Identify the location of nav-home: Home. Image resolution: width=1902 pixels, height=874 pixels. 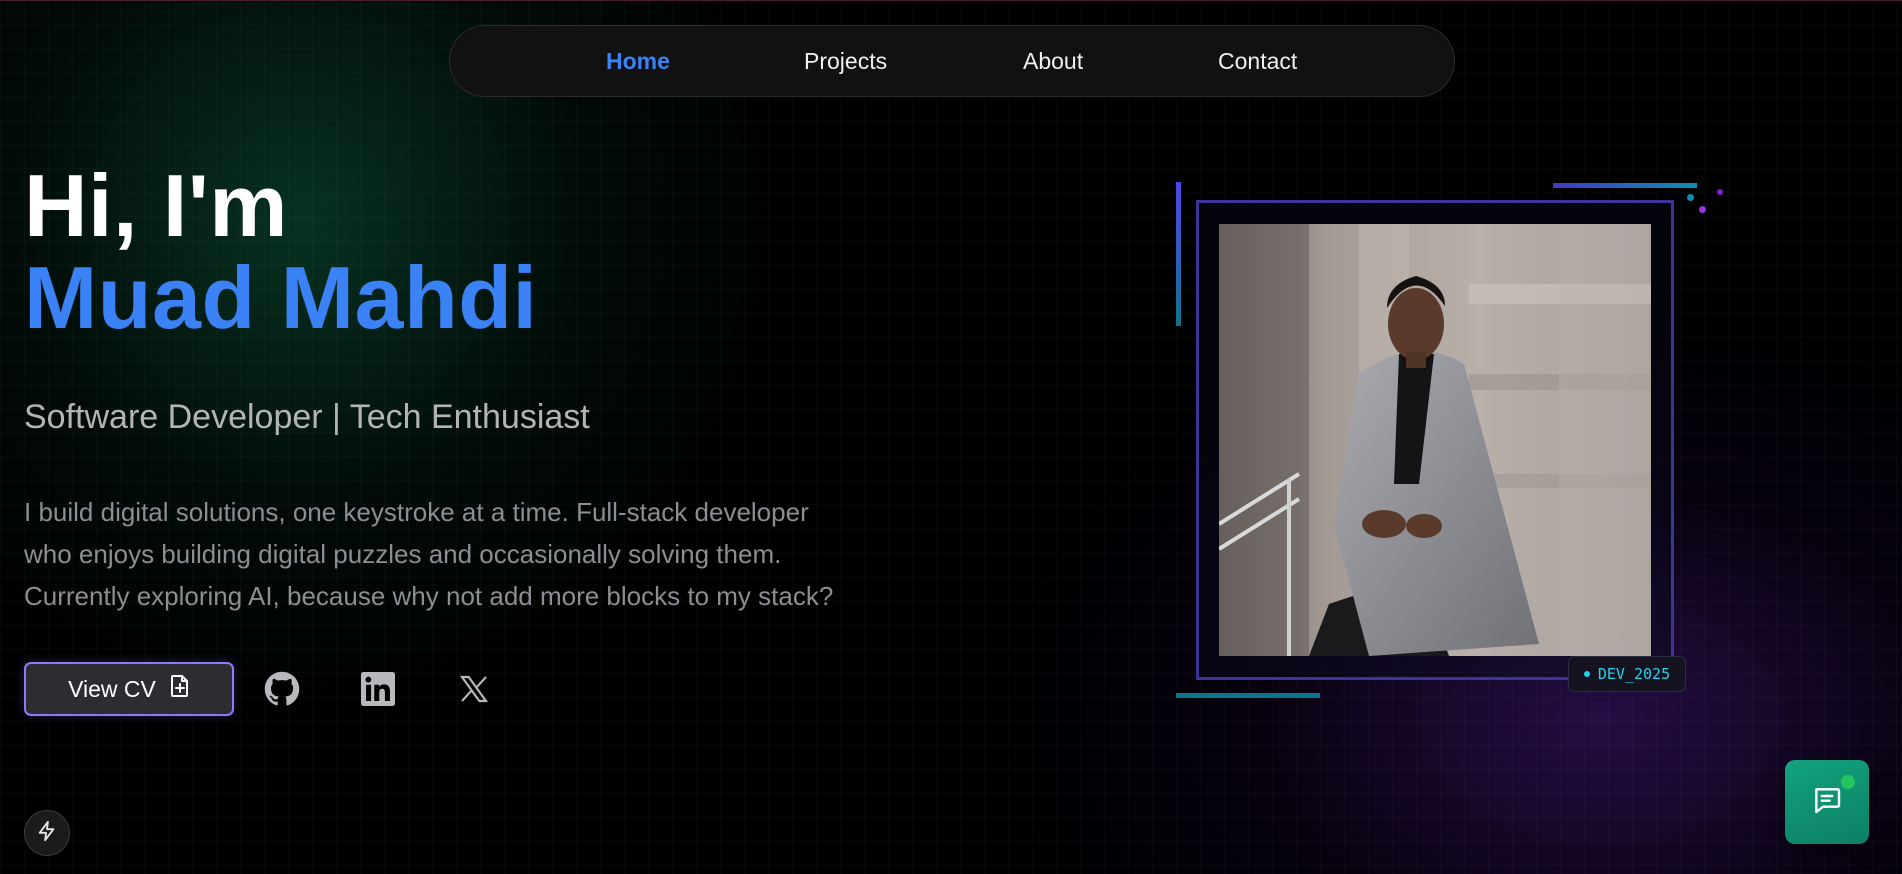
(638, 61).